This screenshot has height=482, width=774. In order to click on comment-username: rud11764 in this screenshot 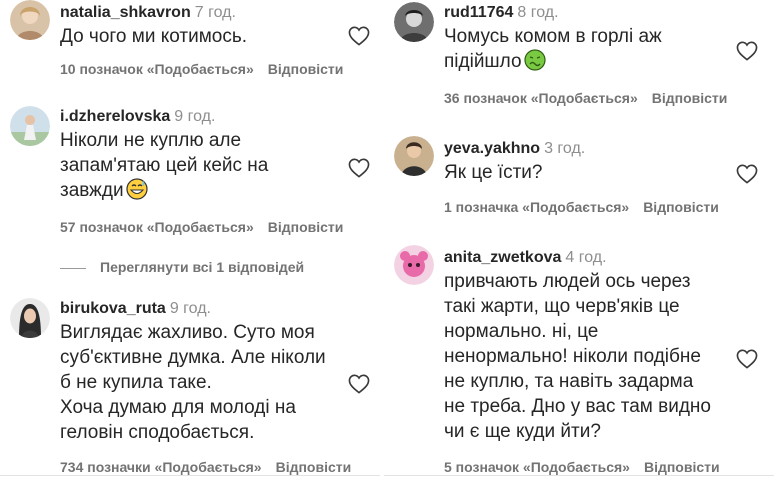, I will do `click(478, 12)`.